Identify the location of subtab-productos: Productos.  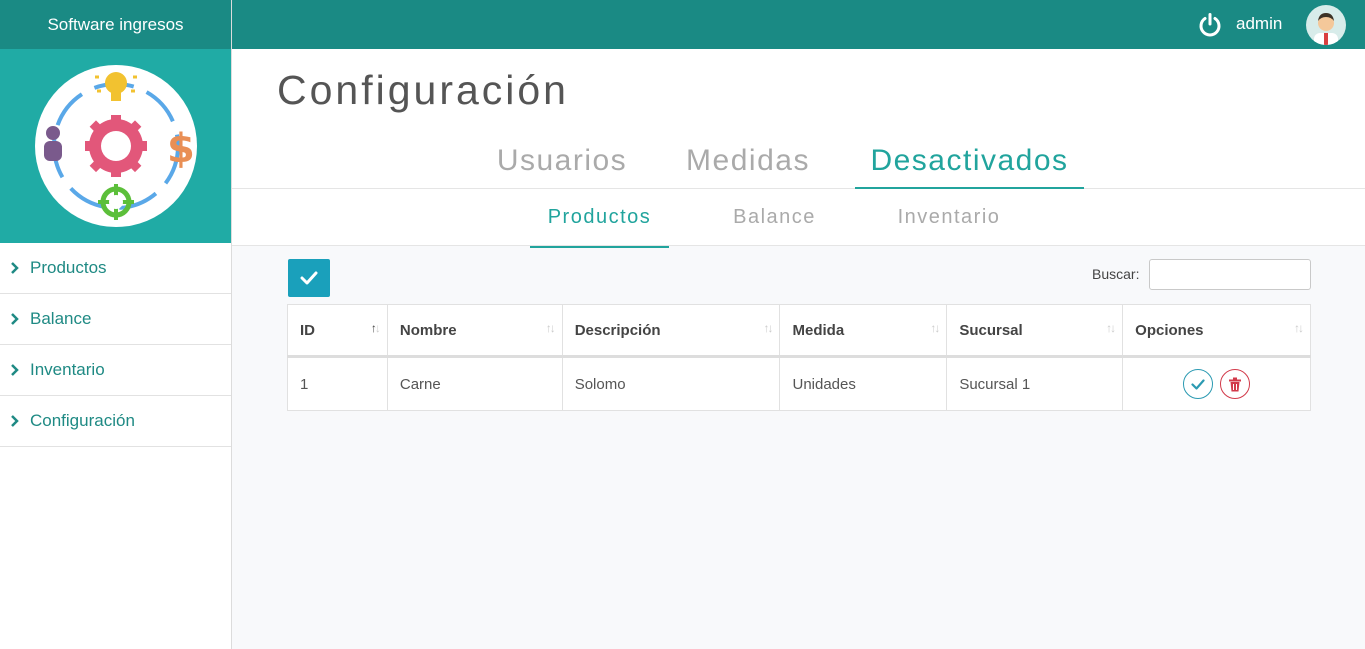
(599, 219).